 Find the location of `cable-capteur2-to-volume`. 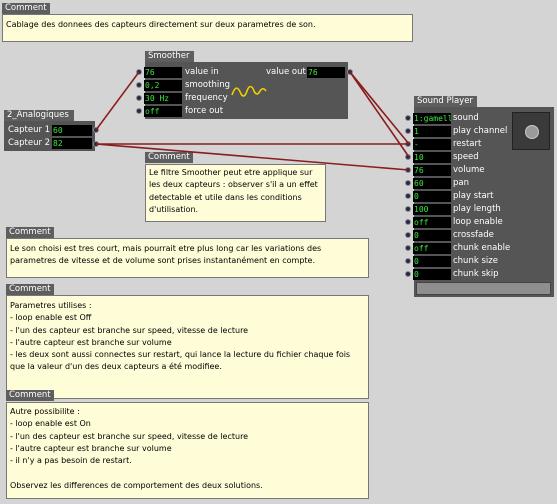

cable-capteur2-to-volume is located at coordinates (252, 157).